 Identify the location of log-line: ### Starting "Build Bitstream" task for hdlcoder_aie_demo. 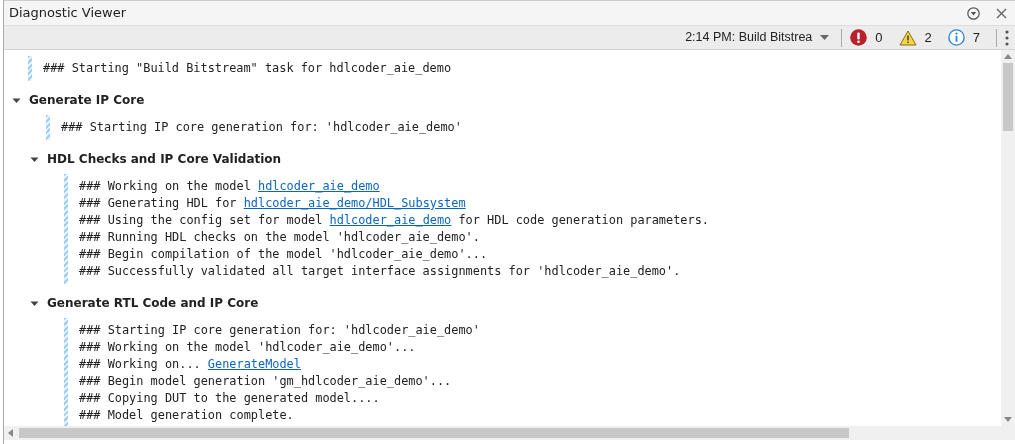
(247, 68).